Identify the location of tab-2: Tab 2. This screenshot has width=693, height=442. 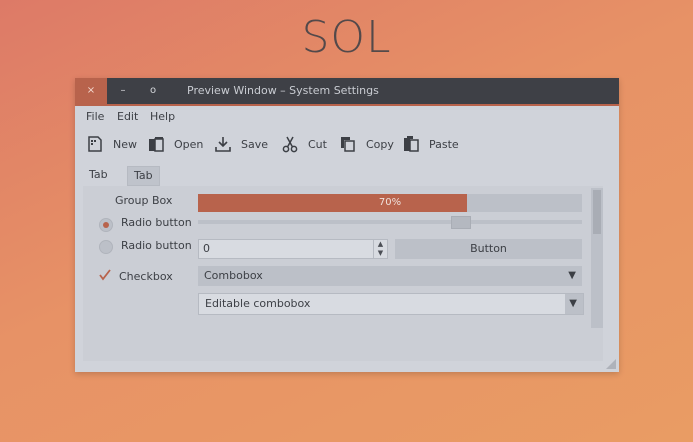
(143, 183).